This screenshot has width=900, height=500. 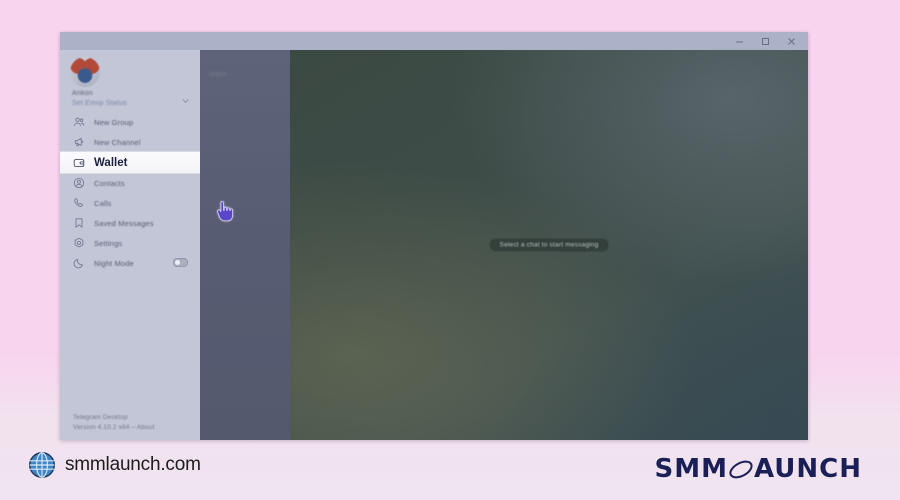 I want to click on maximize-icon, so click(x=765, y=41).